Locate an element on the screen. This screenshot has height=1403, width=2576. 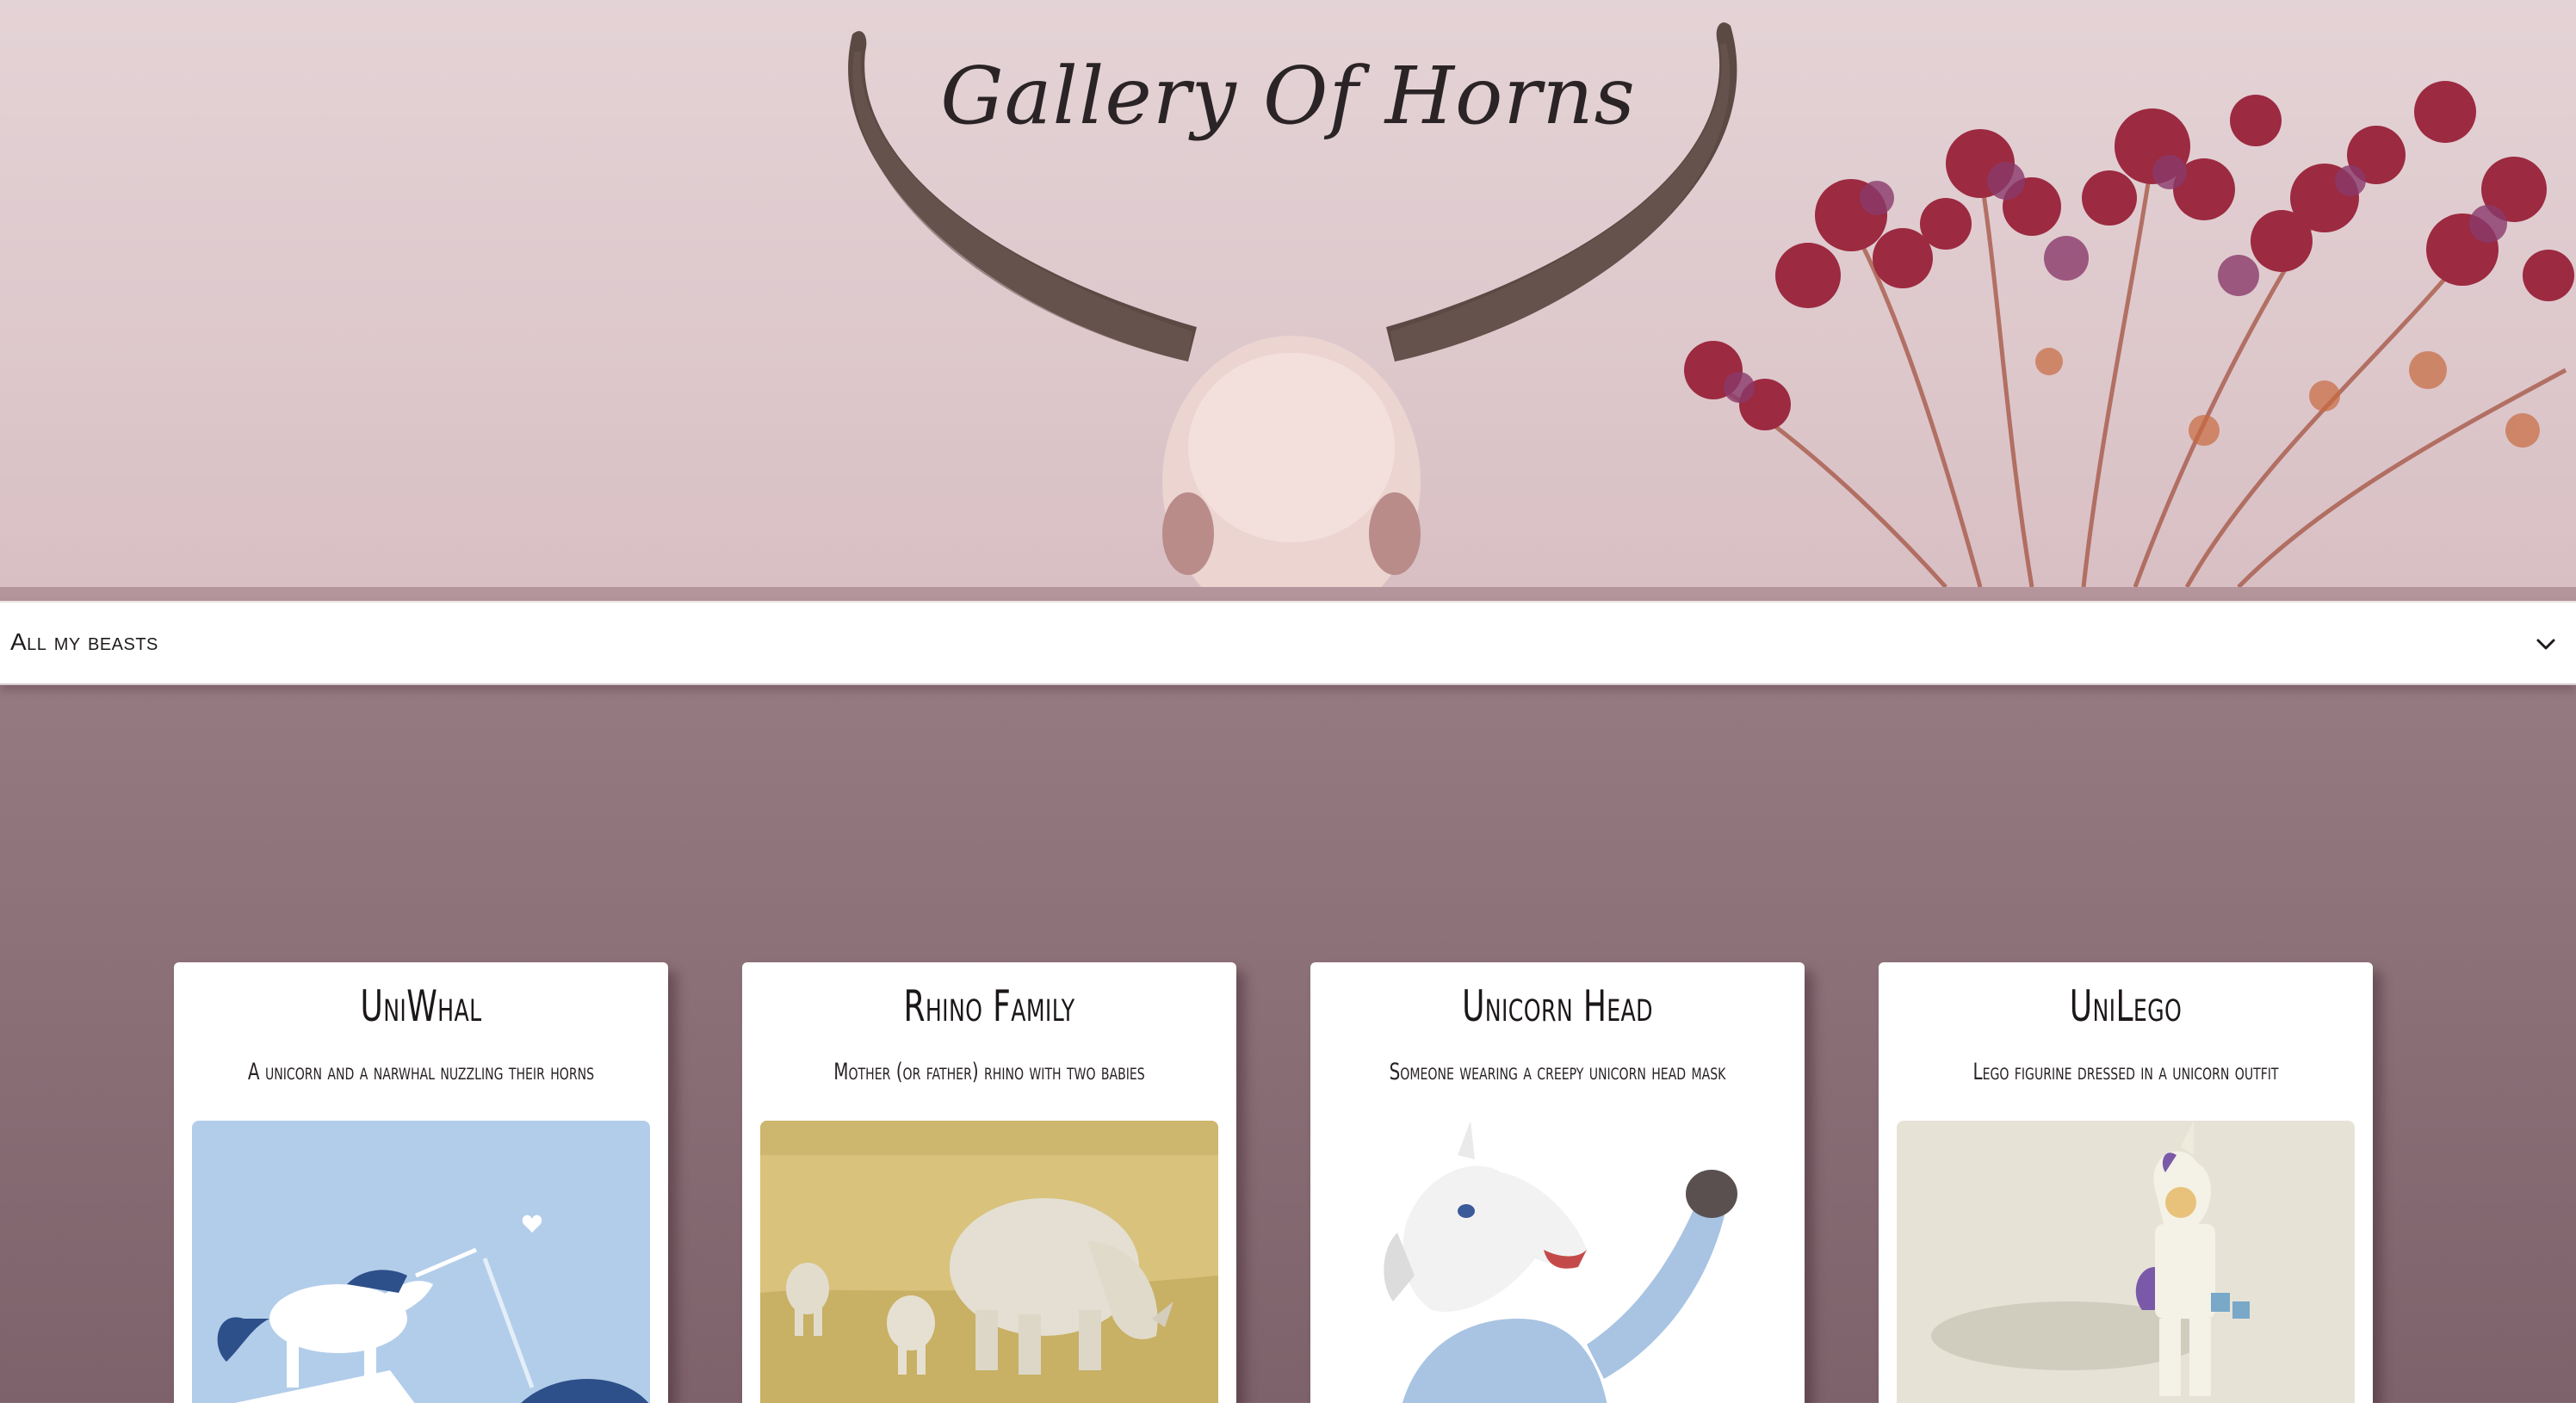
card-title: Rhino Family is located at coordinates (989, 1006).